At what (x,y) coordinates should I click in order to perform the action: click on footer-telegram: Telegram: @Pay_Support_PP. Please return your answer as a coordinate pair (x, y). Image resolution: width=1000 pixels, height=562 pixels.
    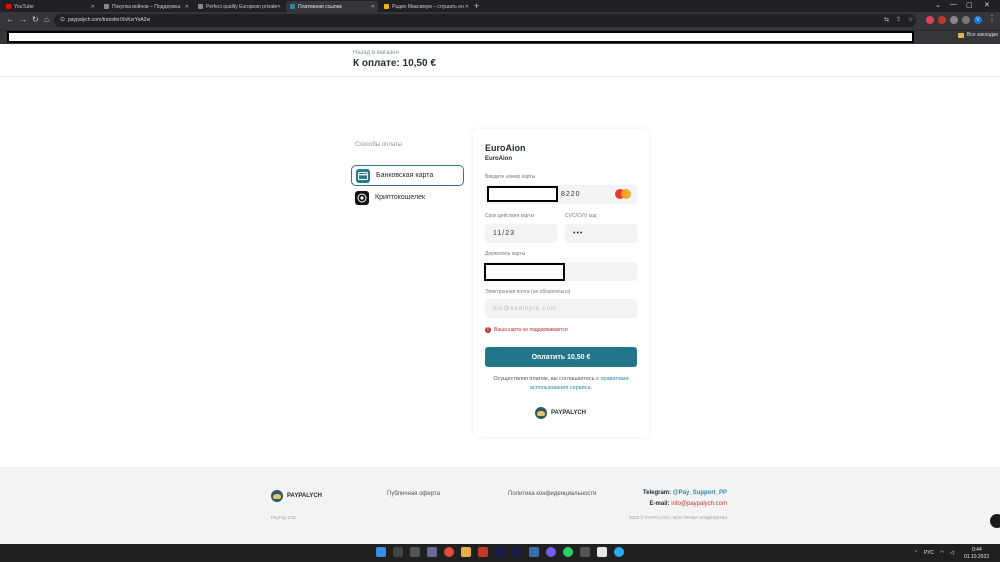
    Looking at the image, I should click on (684, 493).